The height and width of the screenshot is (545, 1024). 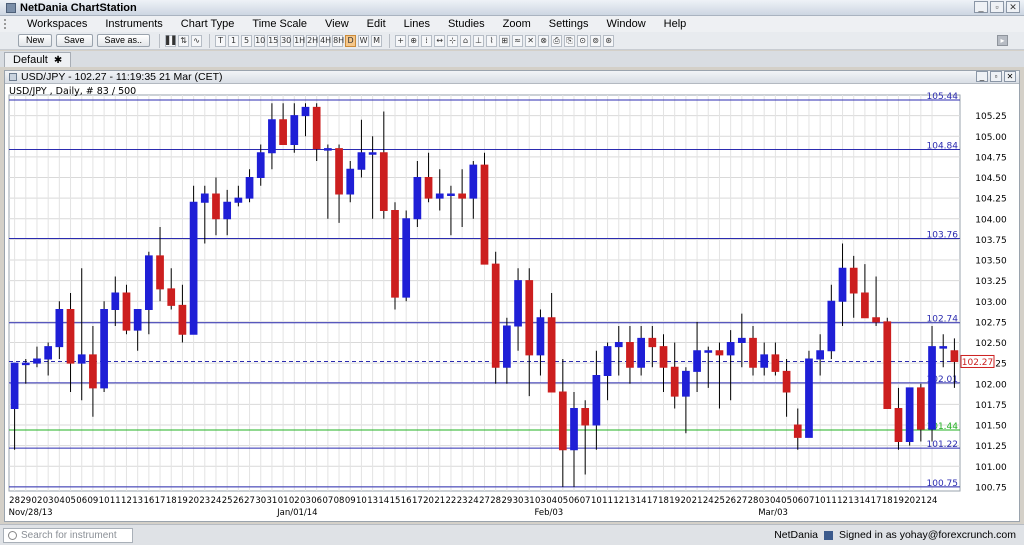 What do you see at coordinates (518, 40) in the screenshot?
I see `drawing-tool-icon-9: ≈` at bounding box center [518, 40].